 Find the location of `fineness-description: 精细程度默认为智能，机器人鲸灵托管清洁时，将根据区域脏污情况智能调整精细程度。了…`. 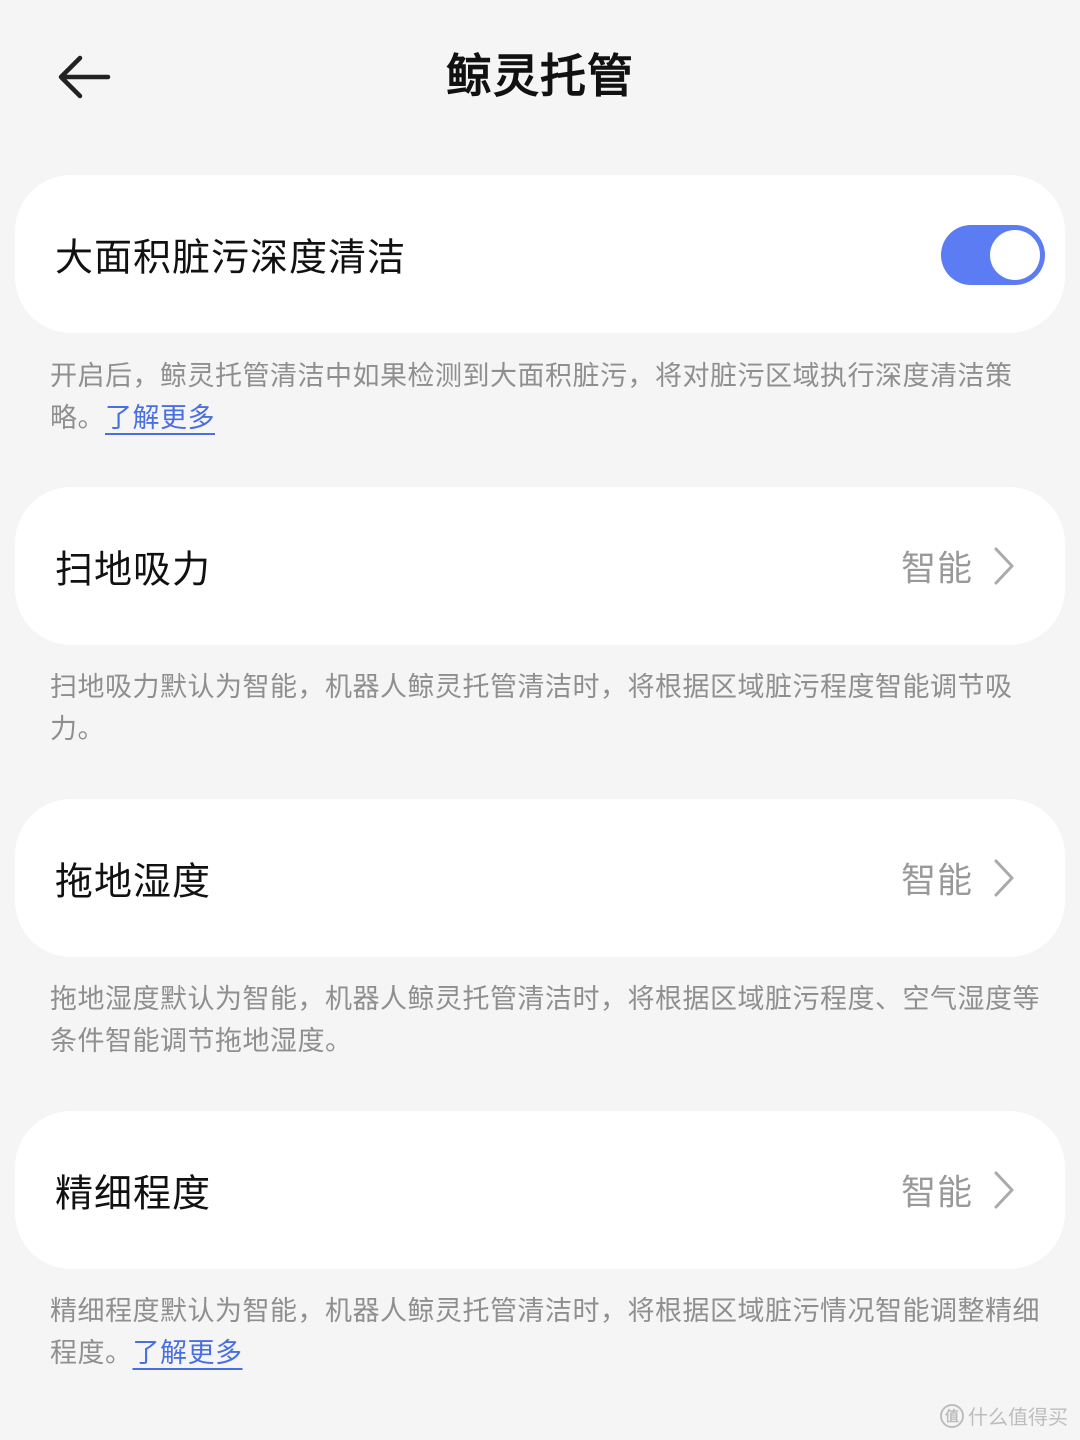

fineness-description: 精细程度默认为智能，机器人鲸灵托管清洁时，将根据区域脏污情况智能调整精细程度。了… is located at coordinates (545, 1333).